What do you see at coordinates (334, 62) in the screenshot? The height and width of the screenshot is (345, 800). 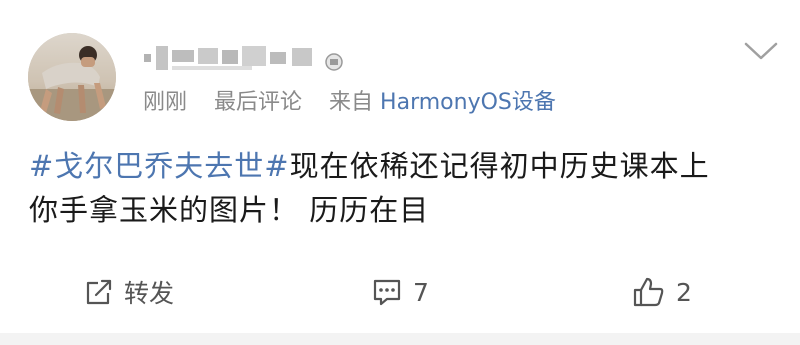 I see `badge-icon` at bounding box center [334, 62].